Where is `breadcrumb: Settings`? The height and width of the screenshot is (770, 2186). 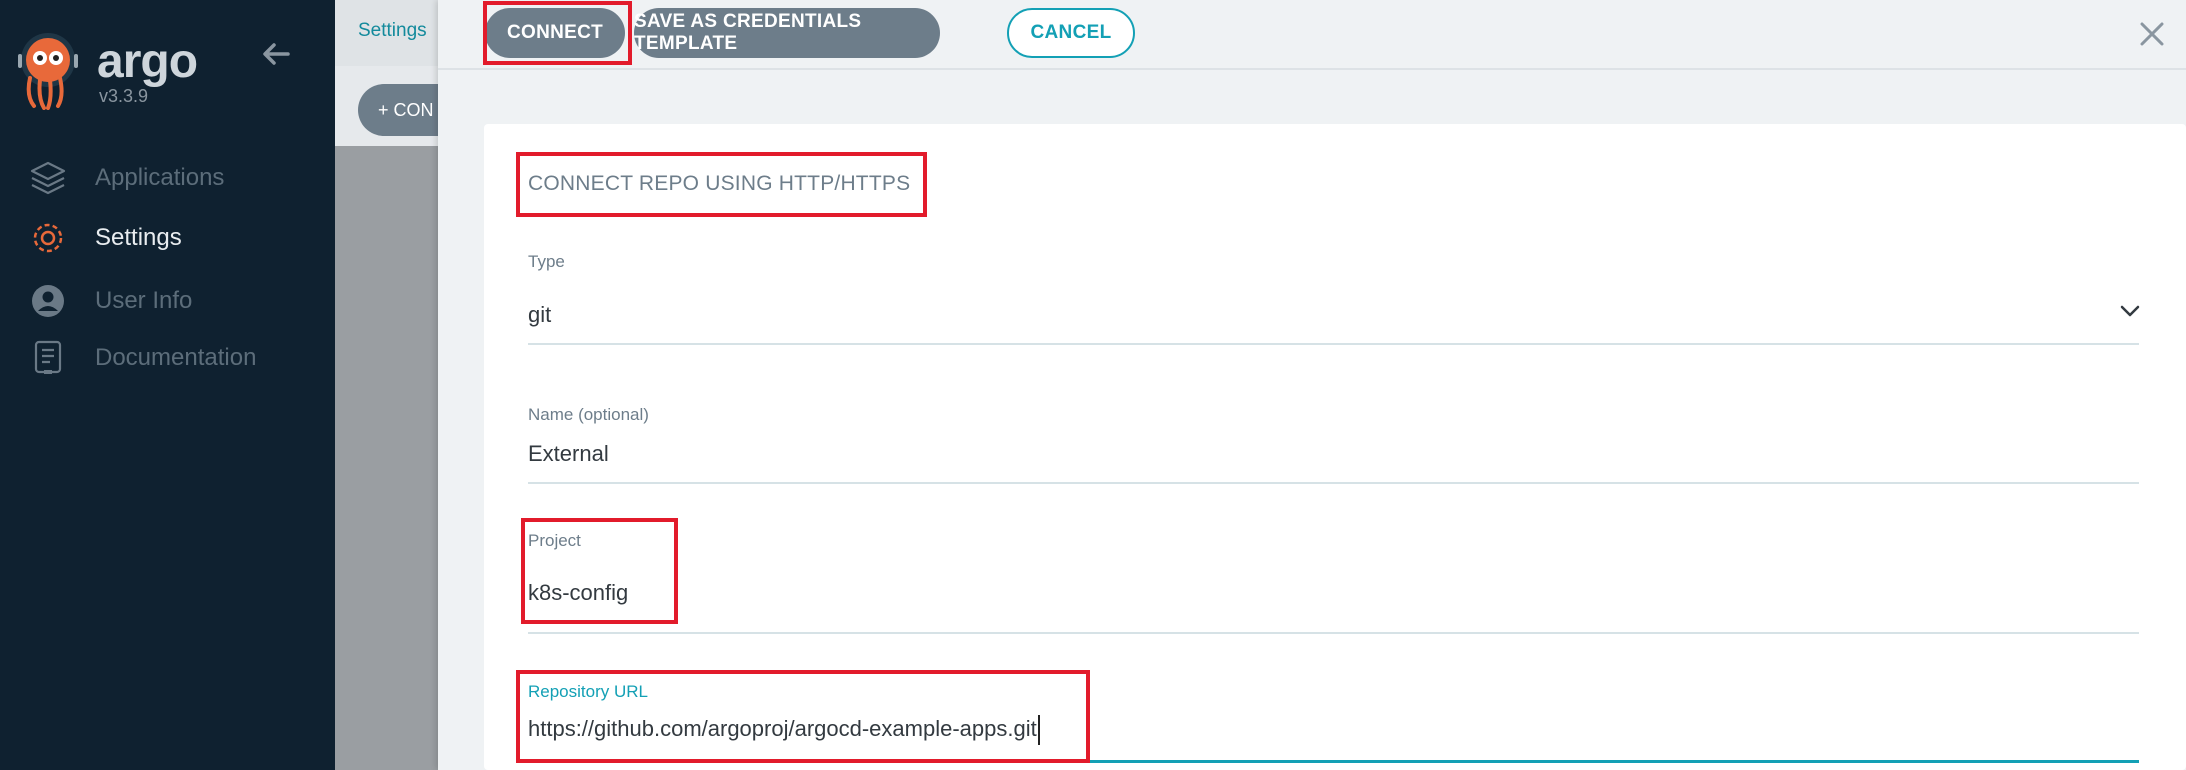
breadcrumb: Settings is located at coordinates (392, 31).